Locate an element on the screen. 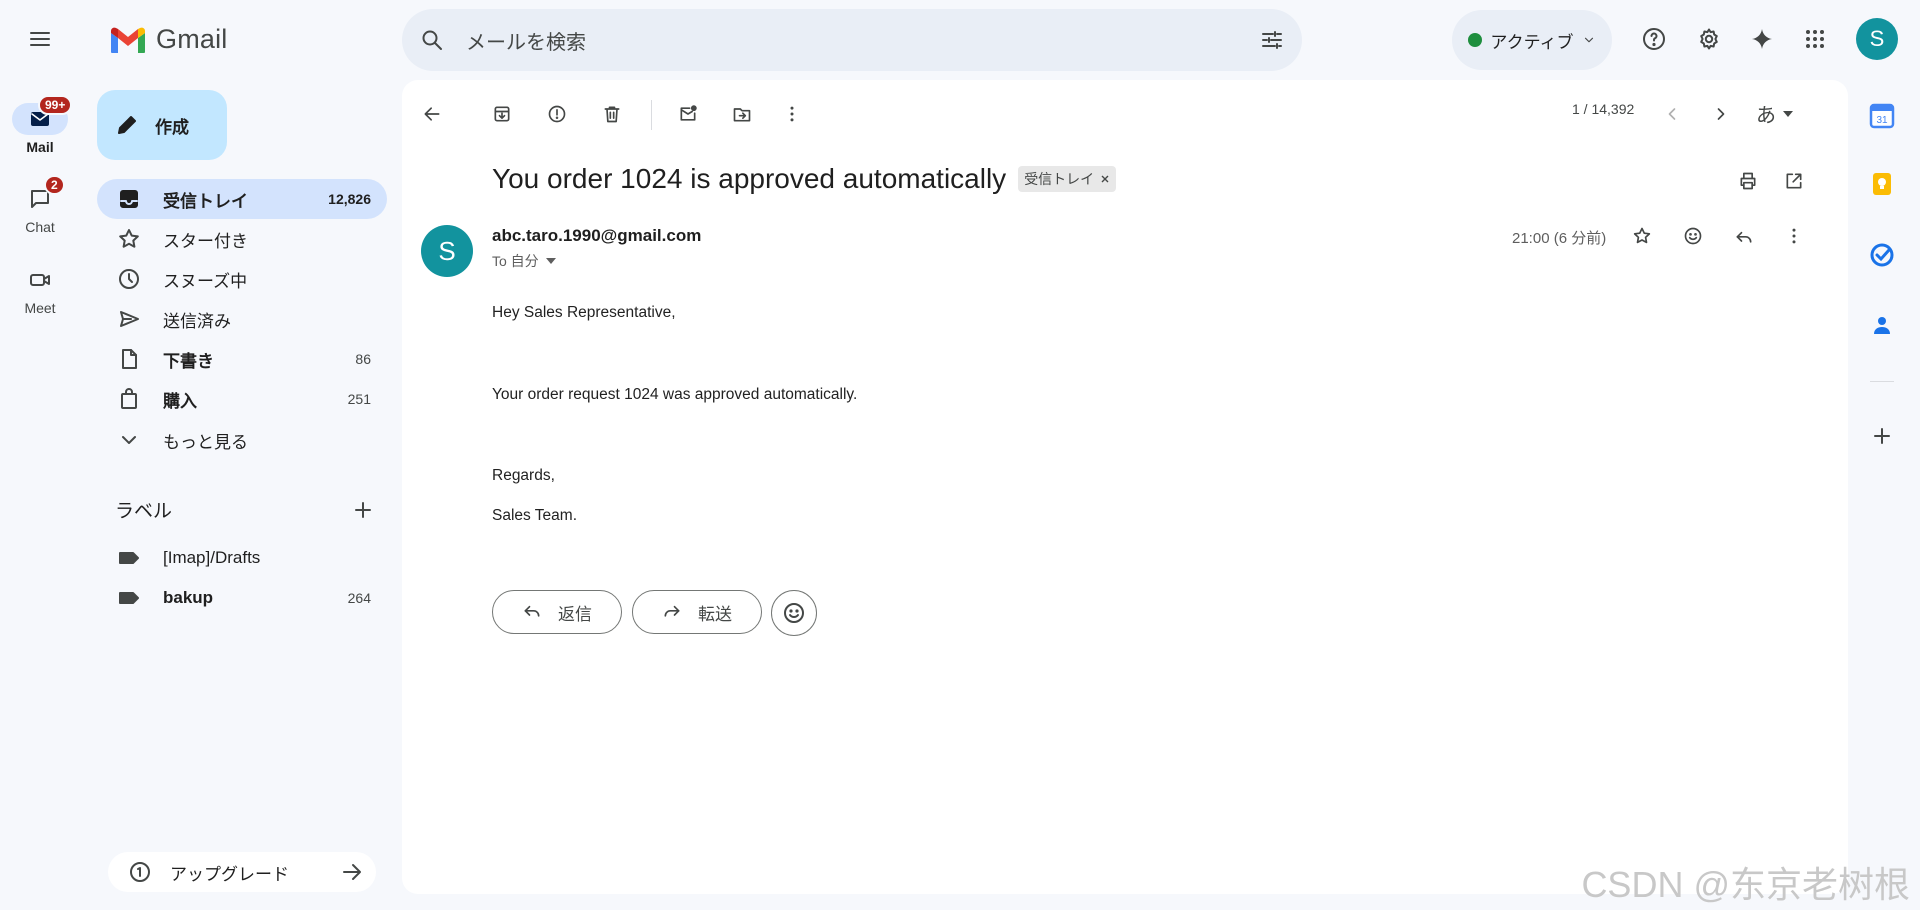 The height and width of the screenshot is (910, 1920). gemini-button is located at coordinates (1762, 39).